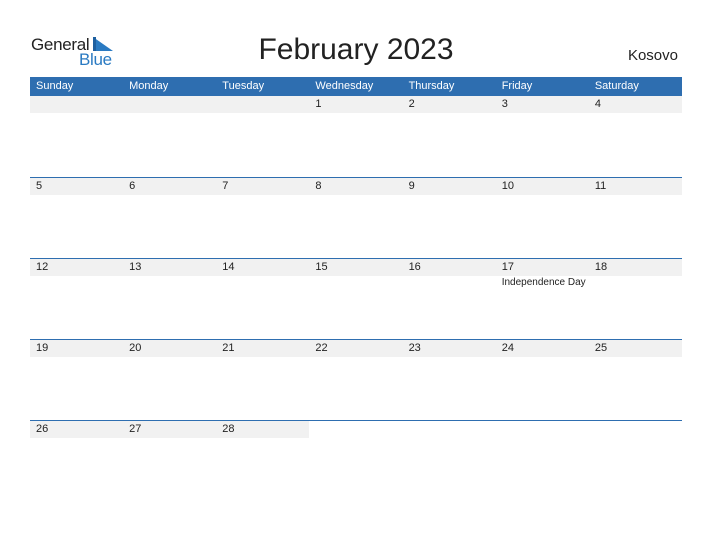 The width and height of the screenshot is (712, 550). What do you see at coordinates (318, 186) in the screenshot?
I see `day-number: 8` at bounding box center [318, 186].